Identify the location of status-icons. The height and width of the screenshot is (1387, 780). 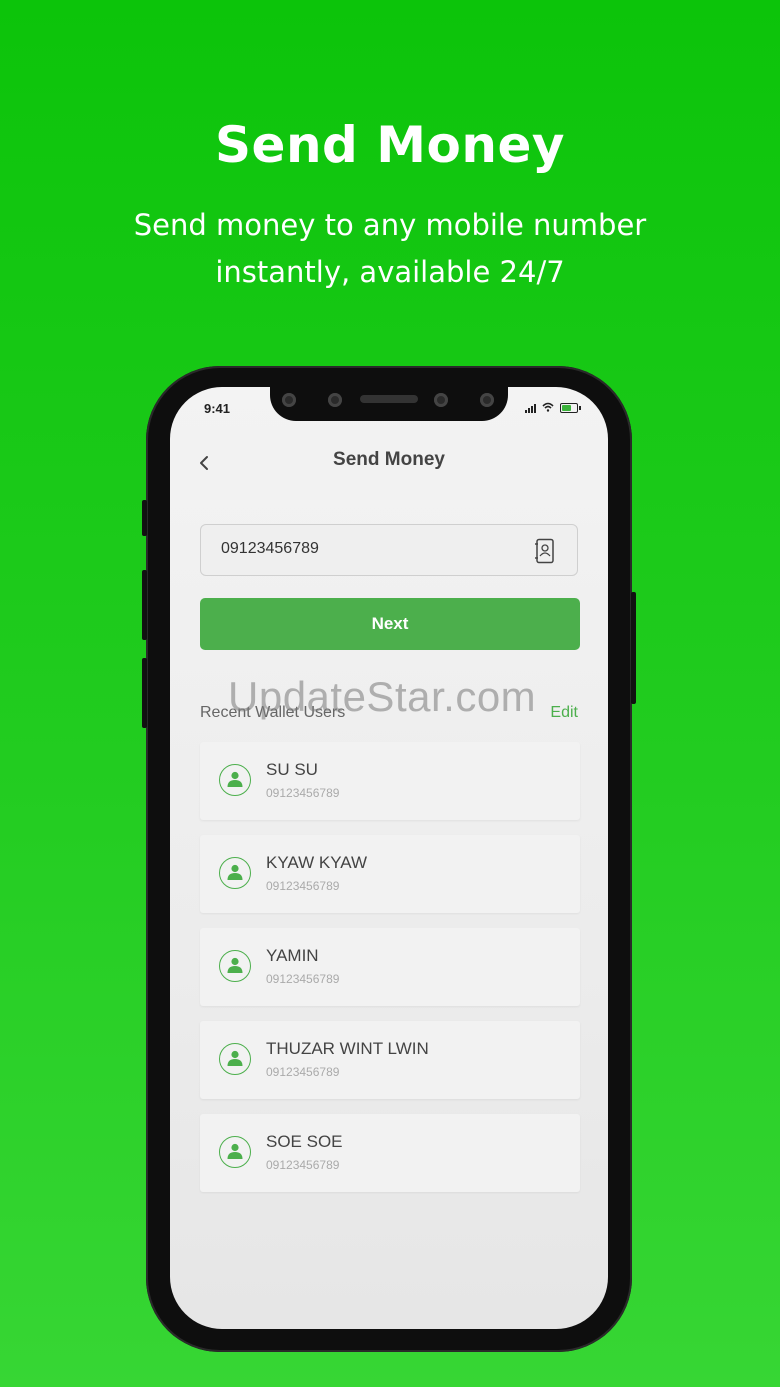
(553, 408).